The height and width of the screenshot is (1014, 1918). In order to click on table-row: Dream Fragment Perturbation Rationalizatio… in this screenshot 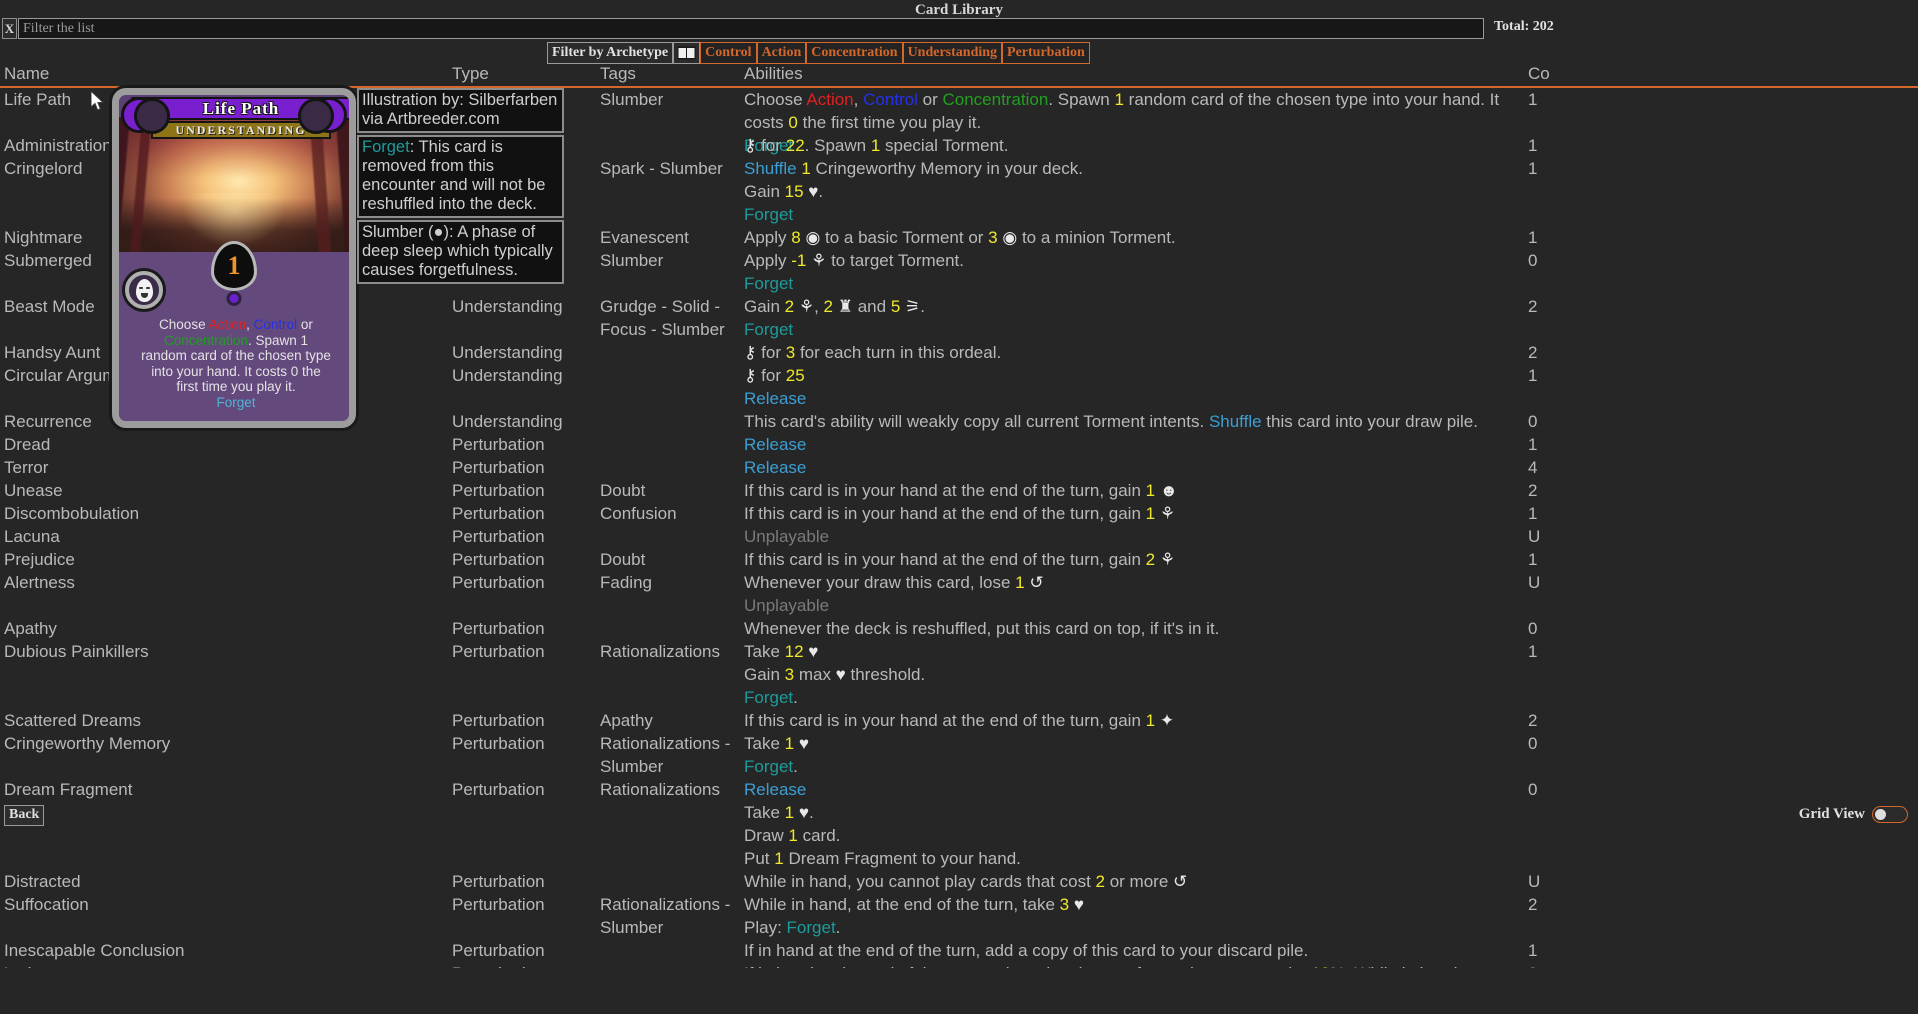, I will do `click(959, 824)`.